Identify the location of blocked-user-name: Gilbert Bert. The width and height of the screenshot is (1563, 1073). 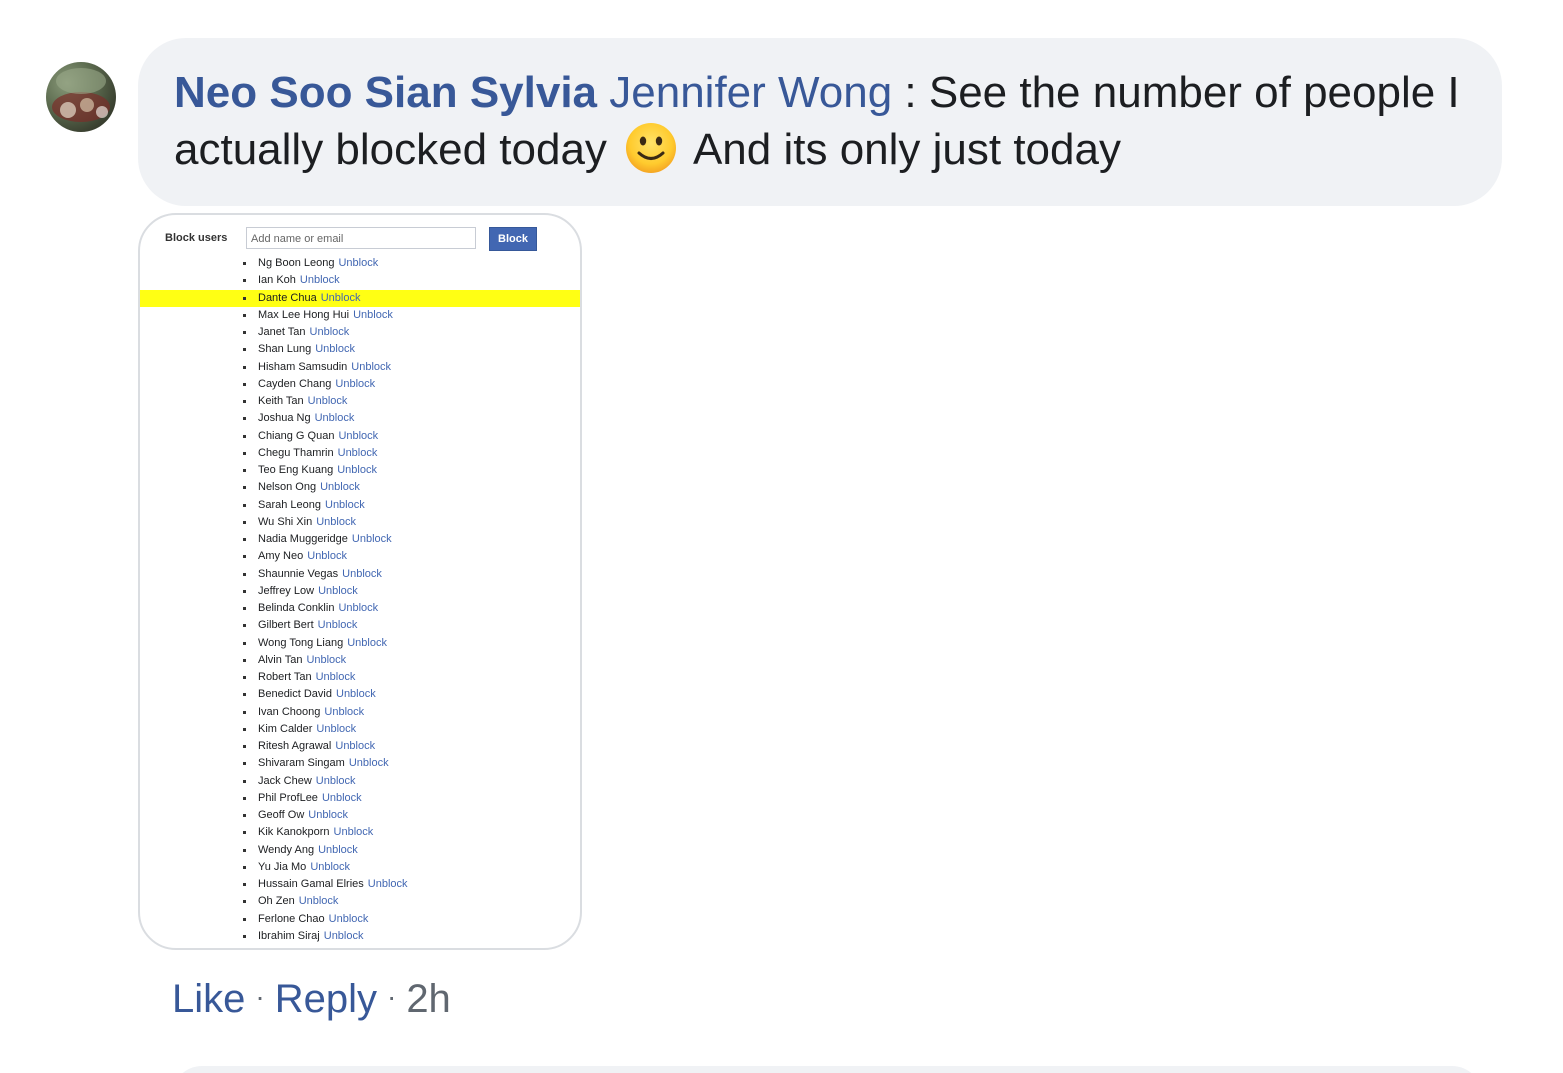
(286, 625).